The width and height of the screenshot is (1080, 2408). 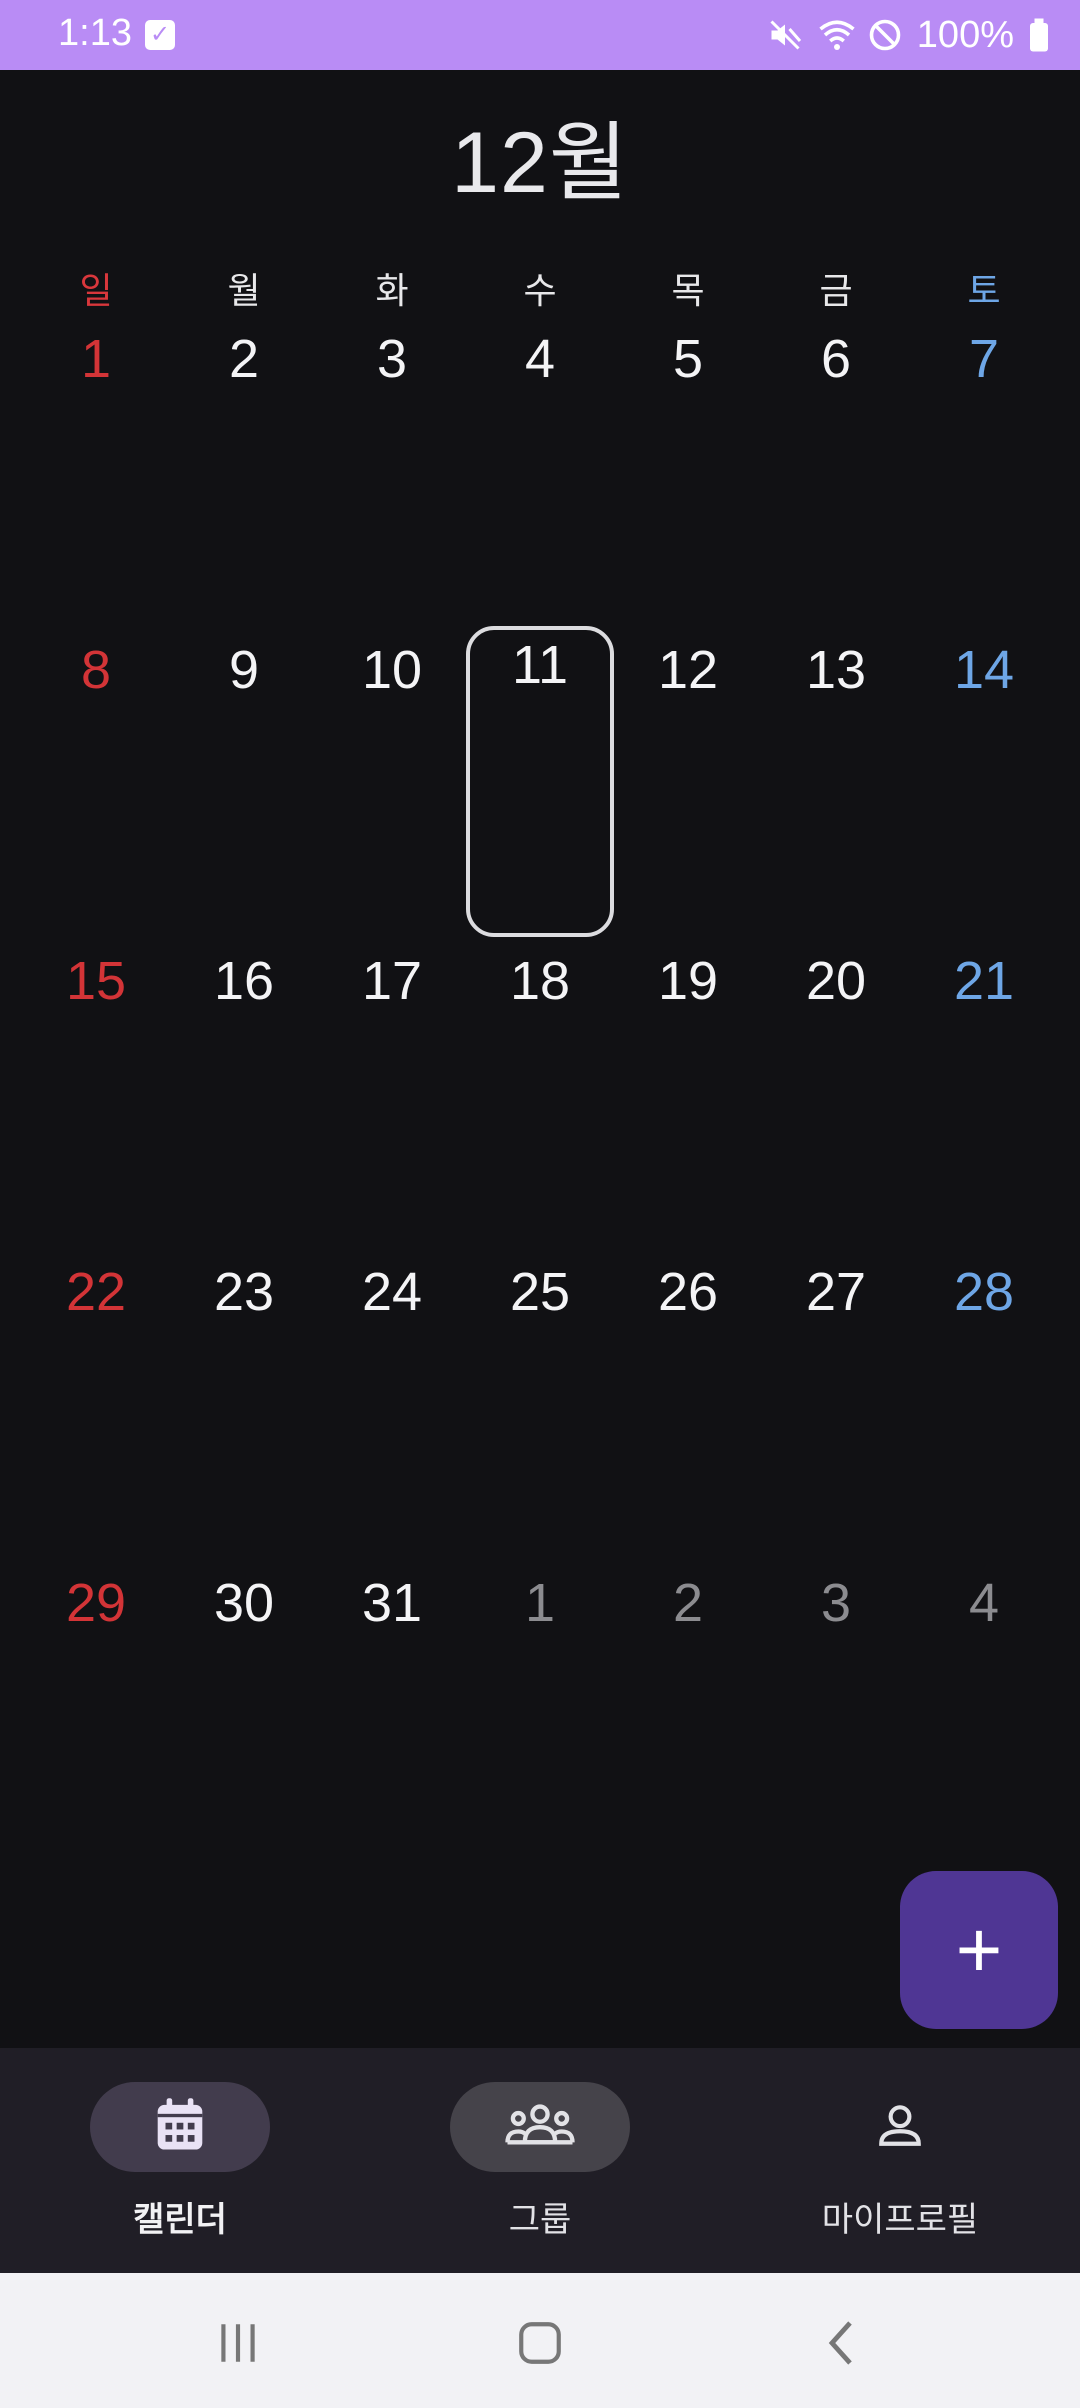 What do you see at coordinates (540, 1719) in the screenshot?
I see `calendar-day-next-month: 1` at bounding box center [540, 1719].